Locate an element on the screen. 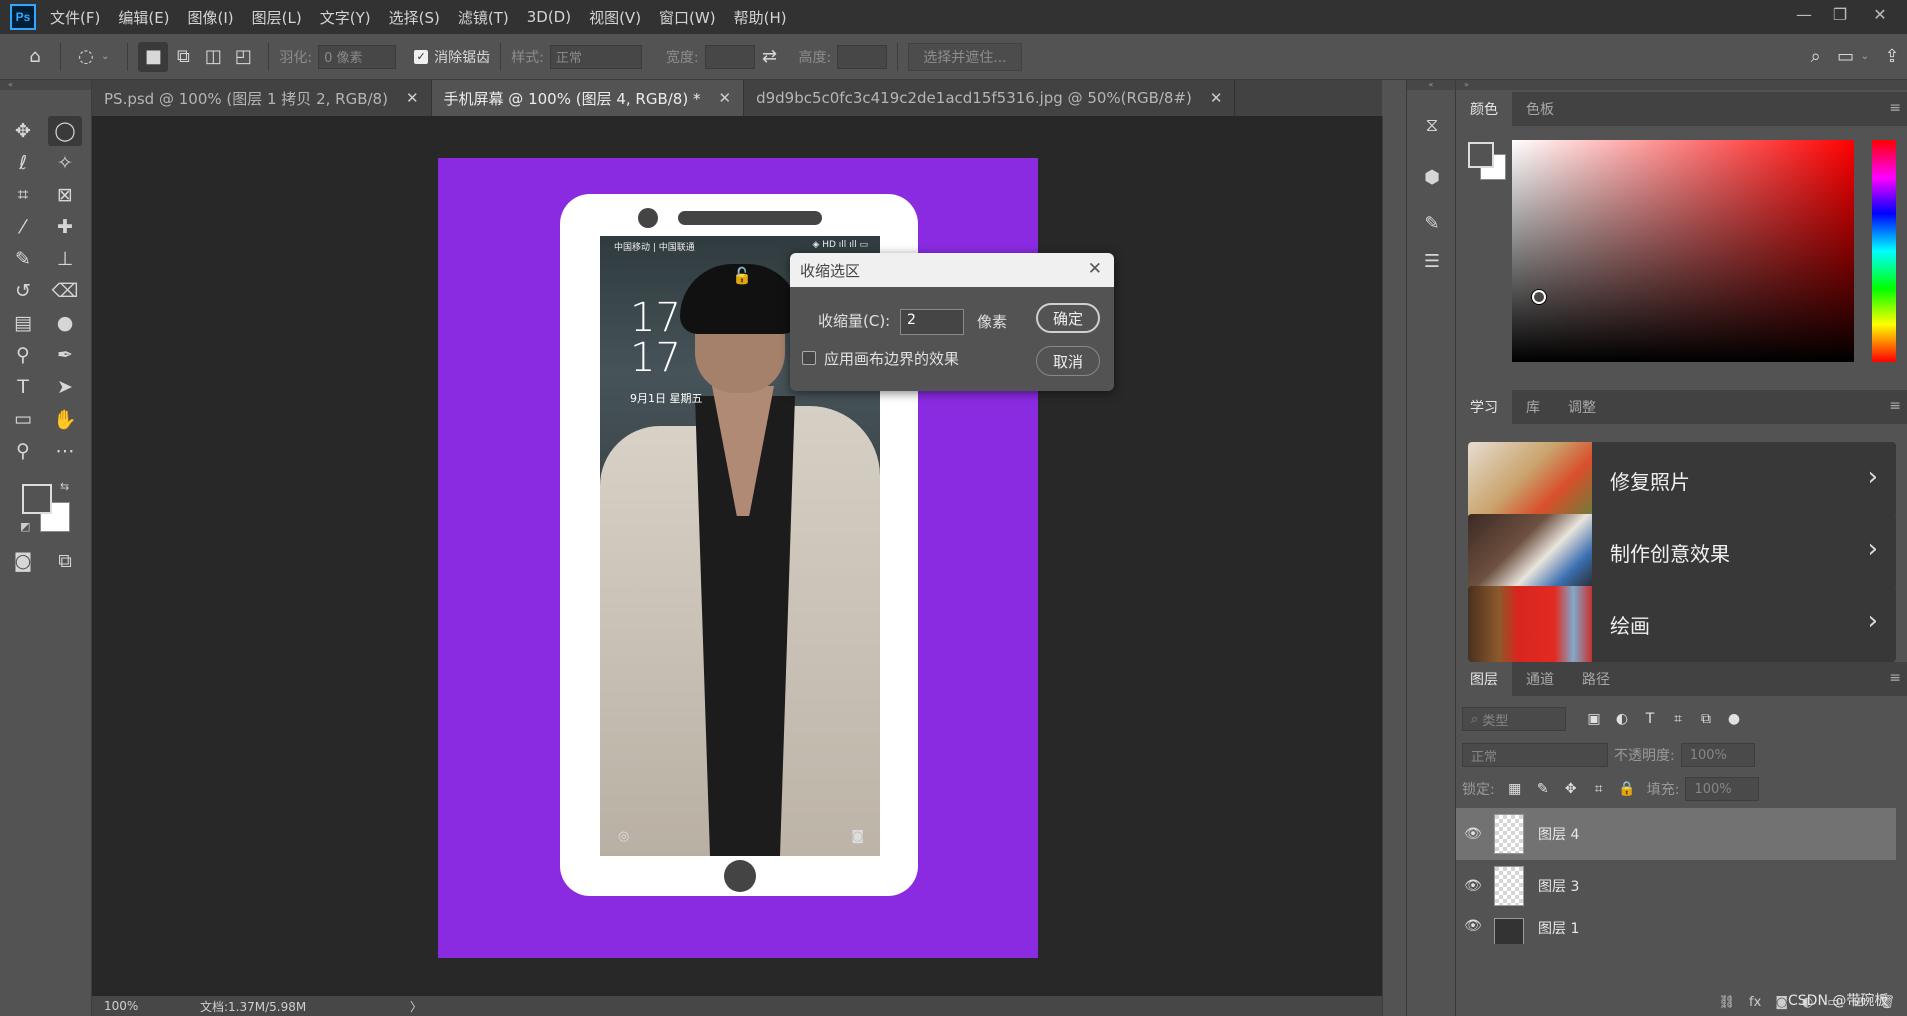 This screenshot has height=1016, width=1907. style-select: 正常 is located at coordinates (595, 56).